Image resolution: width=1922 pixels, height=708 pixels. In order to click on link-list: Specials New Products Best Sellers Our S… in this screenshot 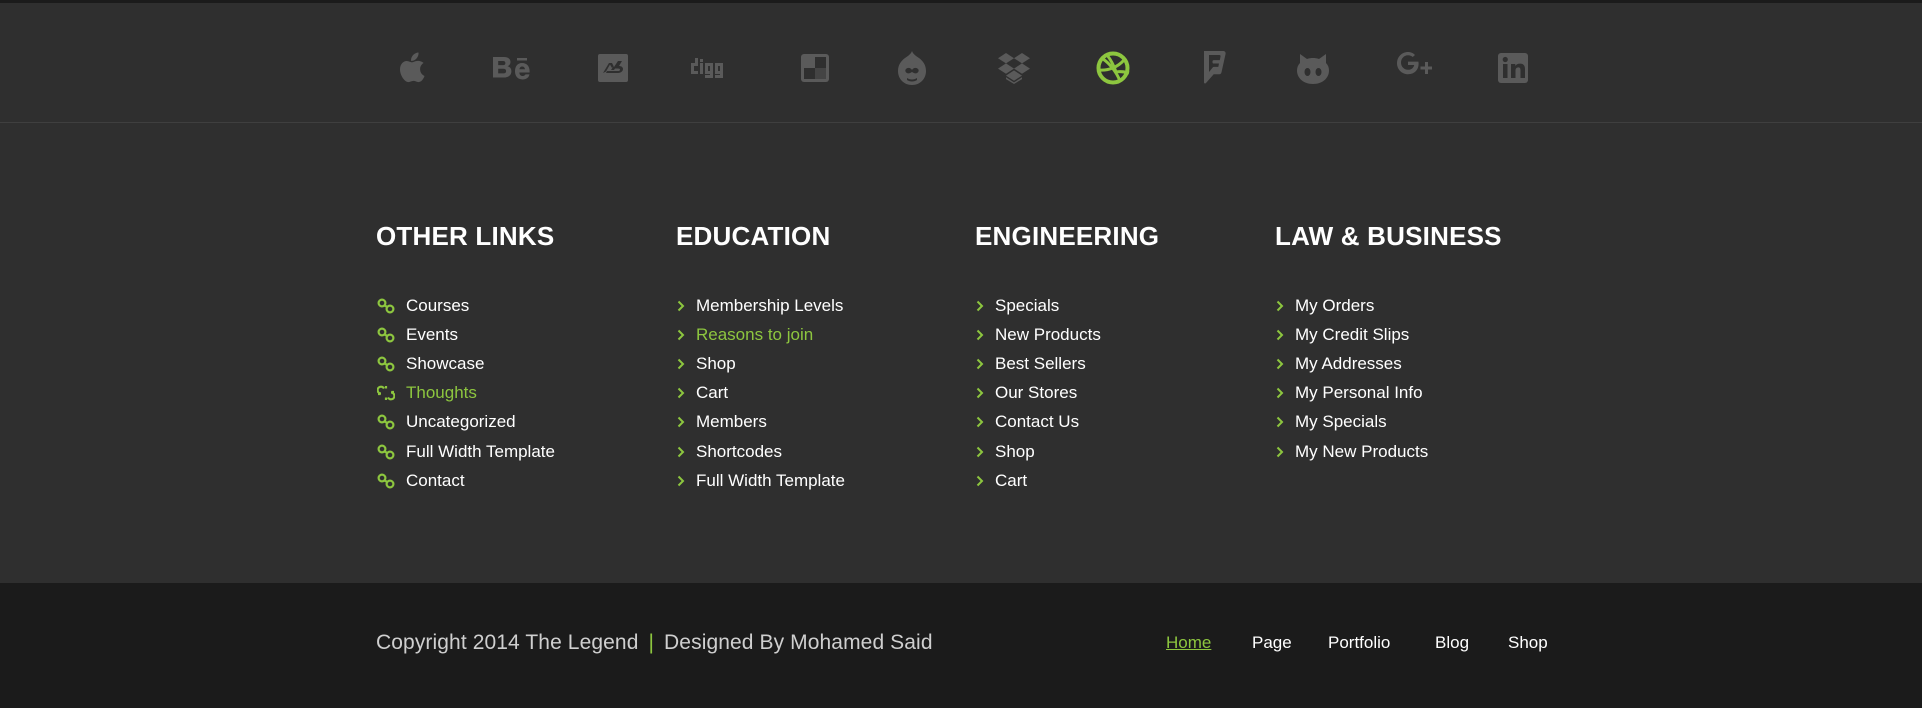, I will do `click(1120, 393)`.